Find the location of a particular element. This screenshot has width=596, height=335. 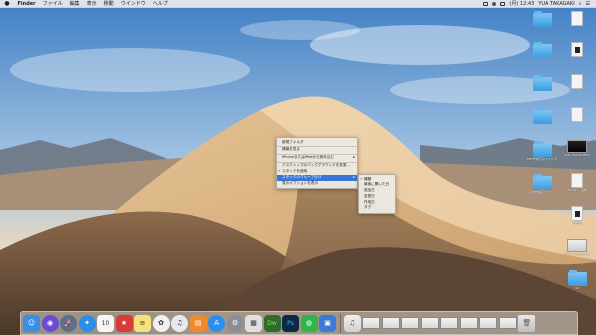

app-store-icon: A is located at coordinates (216, 323).